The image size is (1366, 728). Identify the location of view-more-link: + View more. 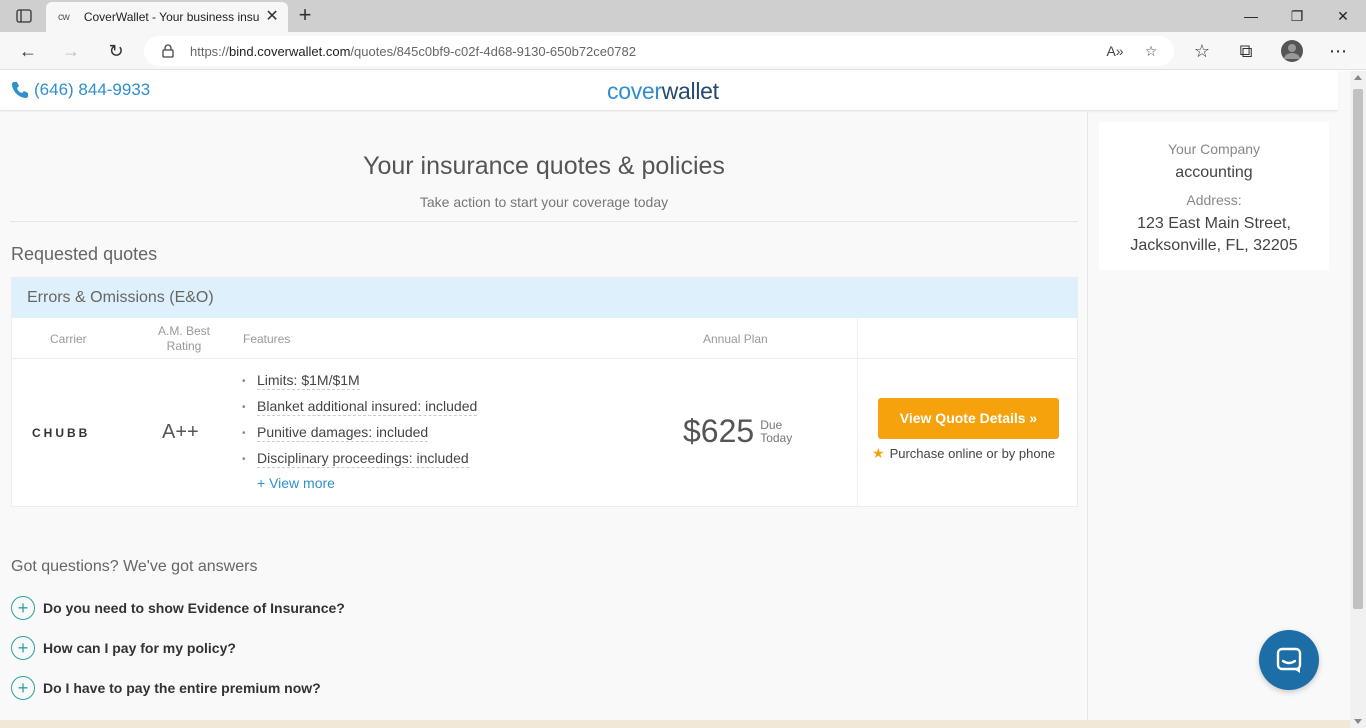
(296, 483).